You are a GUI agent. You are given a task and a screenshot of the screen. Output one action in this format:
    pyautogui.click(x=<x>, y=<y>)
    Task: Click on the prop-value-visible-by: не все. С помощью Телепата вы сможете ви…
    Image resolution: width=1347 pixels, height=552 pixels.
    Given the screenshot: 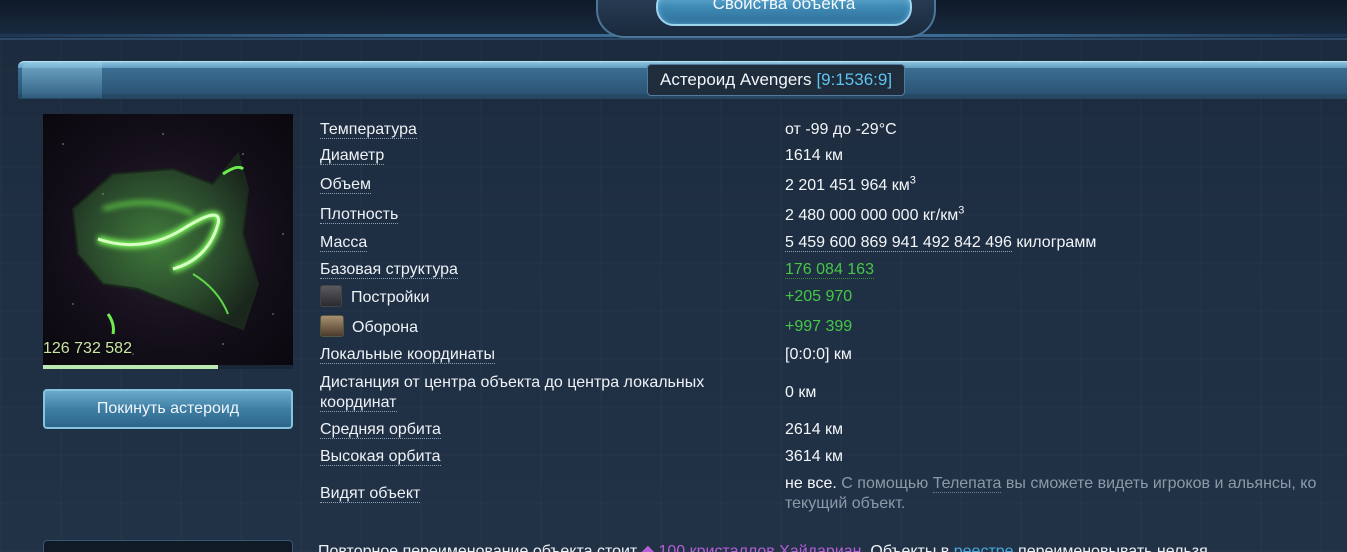 What is the action you would take?
    pyautogui.click(x=1051, y=493)
    